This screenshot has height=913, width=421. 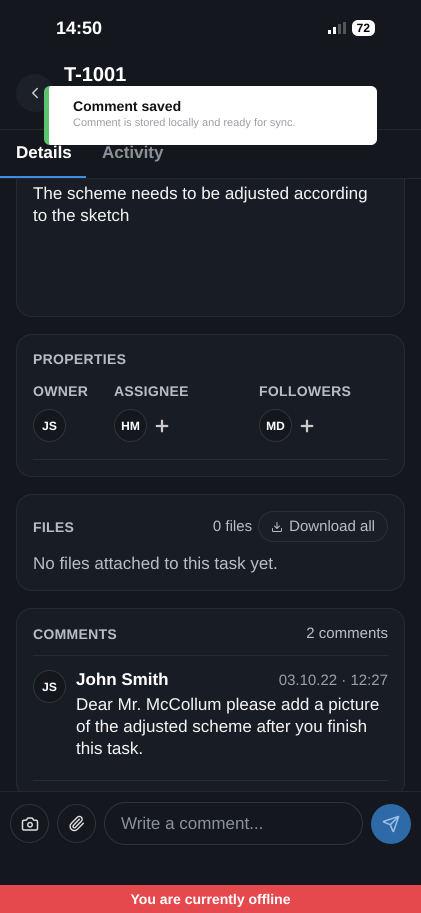 What do you see at coordinates (130, 425) in the screenshot?
I see `avatar: HM` at bounding box center [130, 425].